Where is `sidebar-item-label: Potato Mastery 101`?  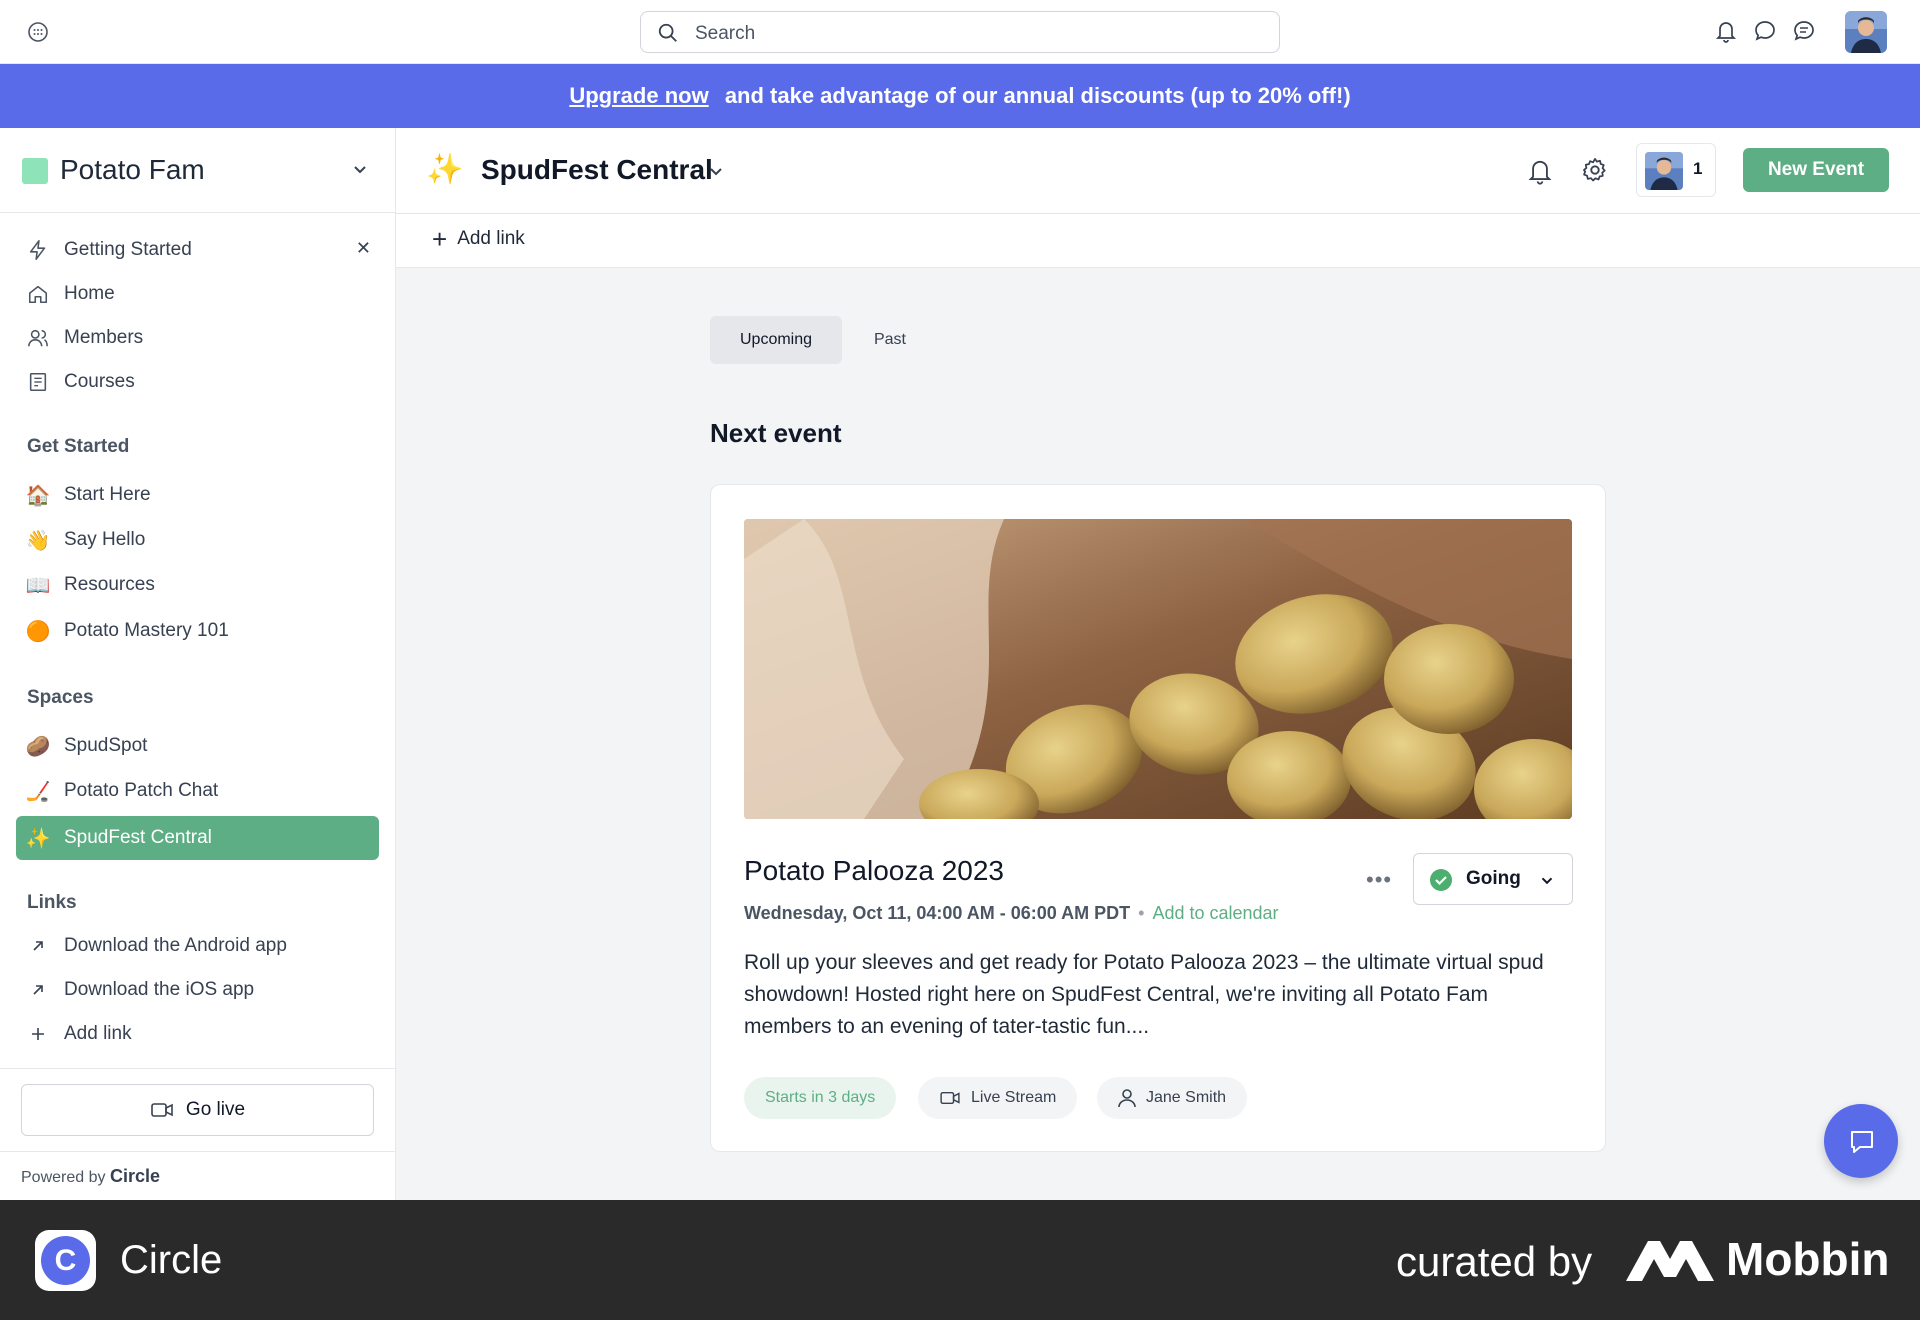
sidebar-item-label: Potato Mastery 101 is located at coordinates (146, 630).